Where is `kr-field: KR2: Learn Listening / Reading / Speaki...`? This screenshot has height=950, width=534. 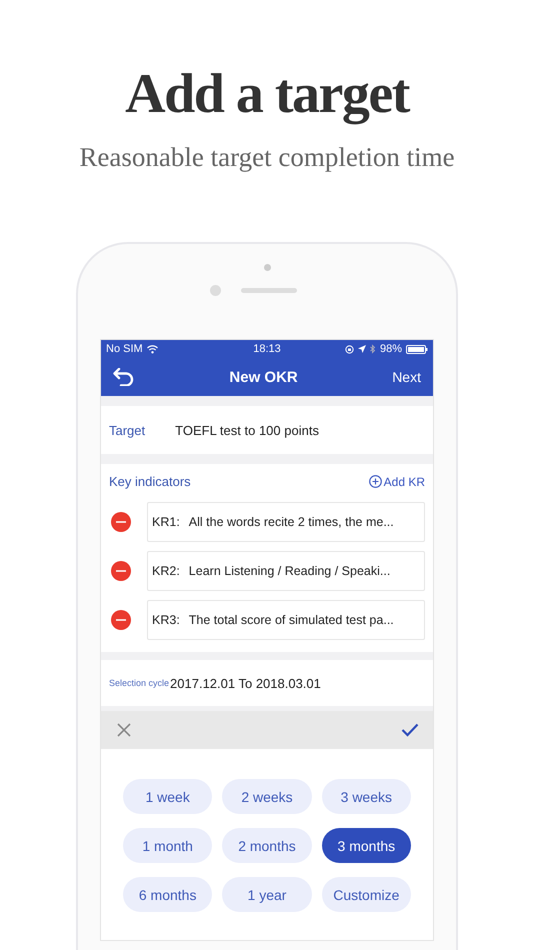
kr-field: KR2: Learn Listening / Reading / Speaki... is located at coordinates (286, 571).